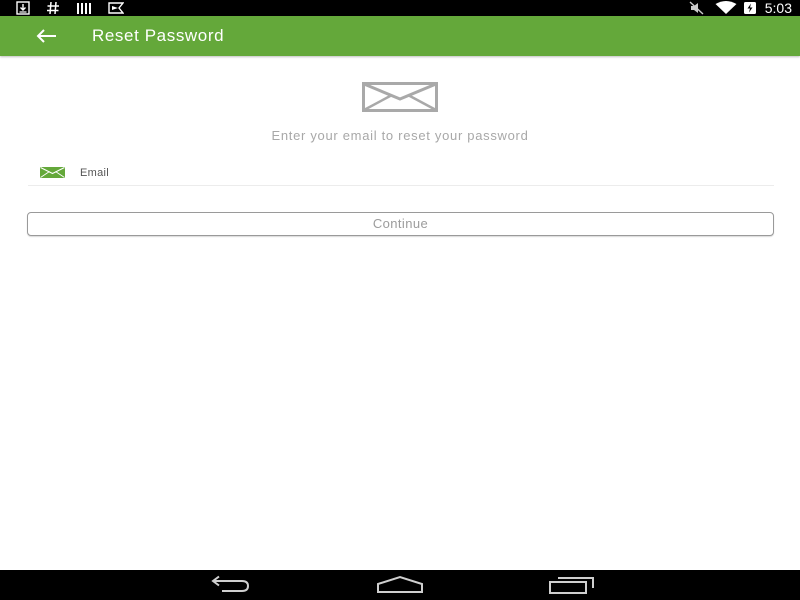  Describe the element at coordinates (400, 8) in the screenshot. I see `status-bar: 5:03` at that location.